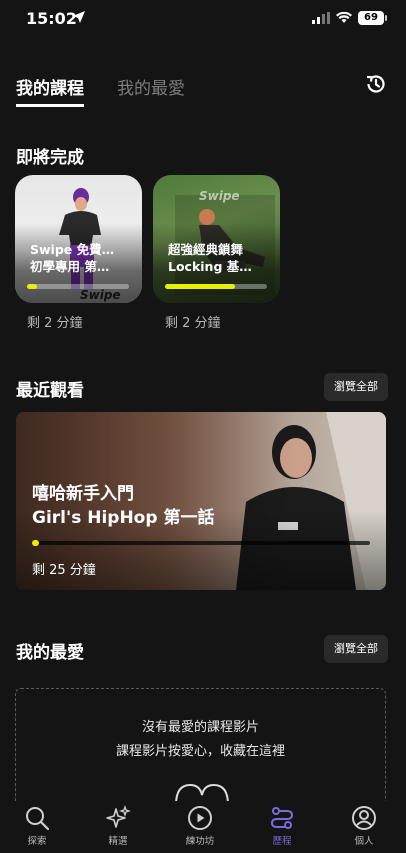 The width and height of the screenshot is (406, 853). What do you see at coordinates (376, 84) in the screenshot?
I see `history-icon` at bounding box center [376, 84].